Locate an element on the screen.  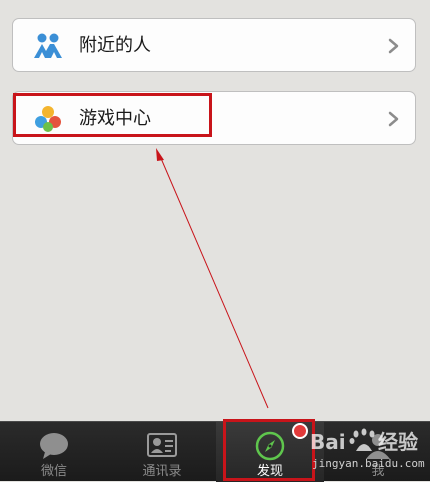
watermark: Bai 经验 jingyan.baidu.com is located at coordinates (365, 451).